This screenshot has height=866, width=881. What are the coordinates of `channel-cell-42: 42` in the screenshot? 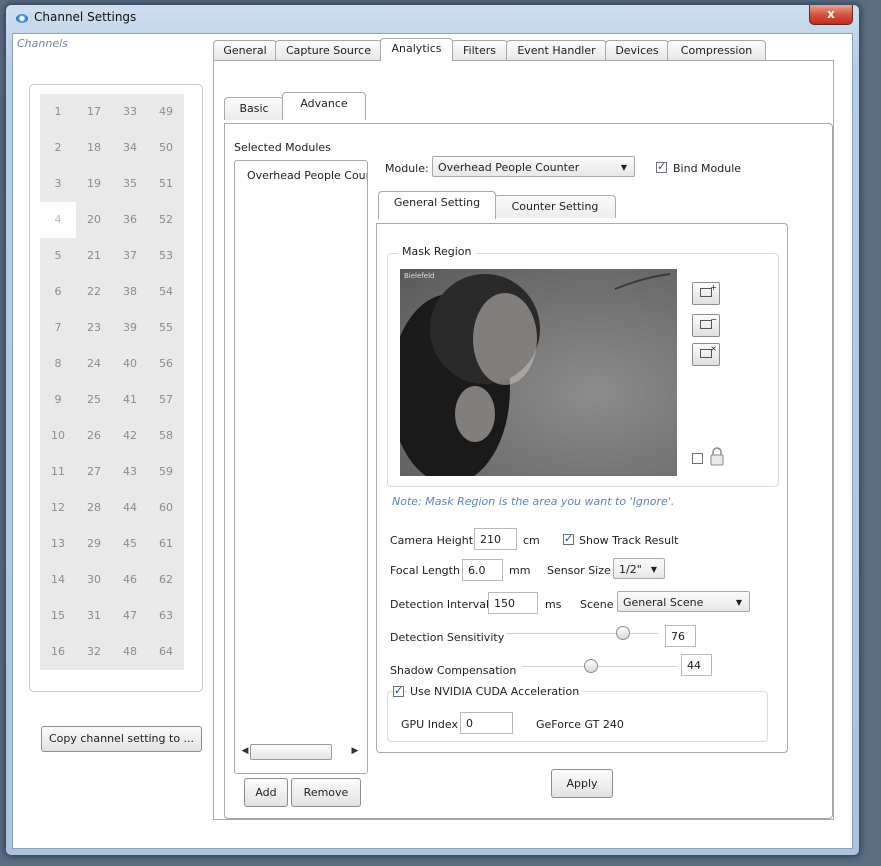 It's located at (130, 436).